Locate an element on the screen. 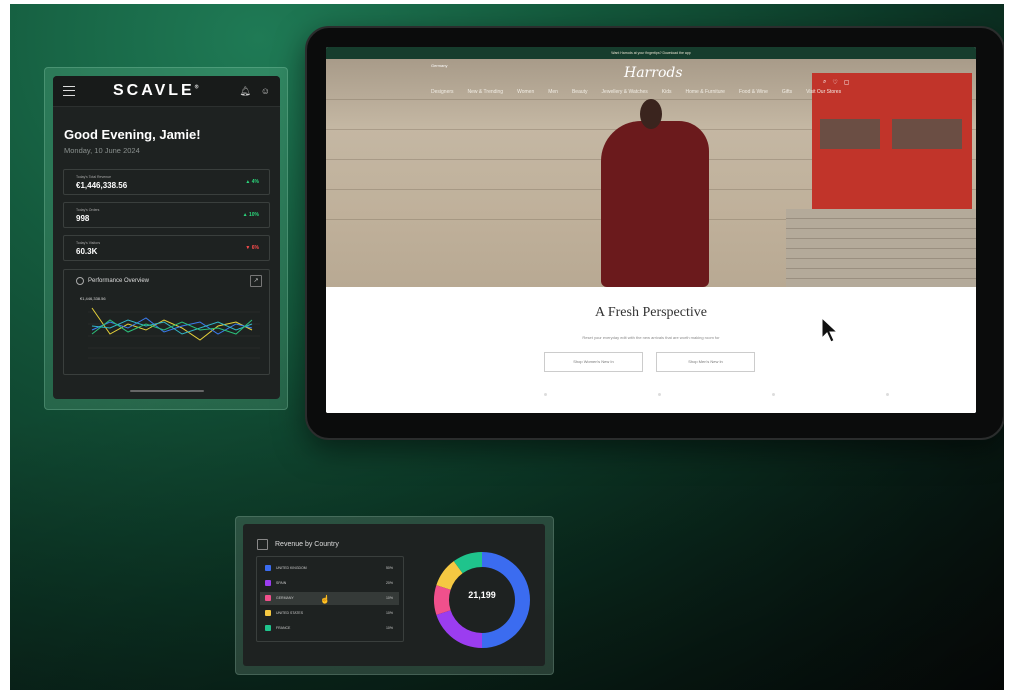 This screenshot has width=1009, height=693. nav-item: Men is located at coordinates (553, 92).